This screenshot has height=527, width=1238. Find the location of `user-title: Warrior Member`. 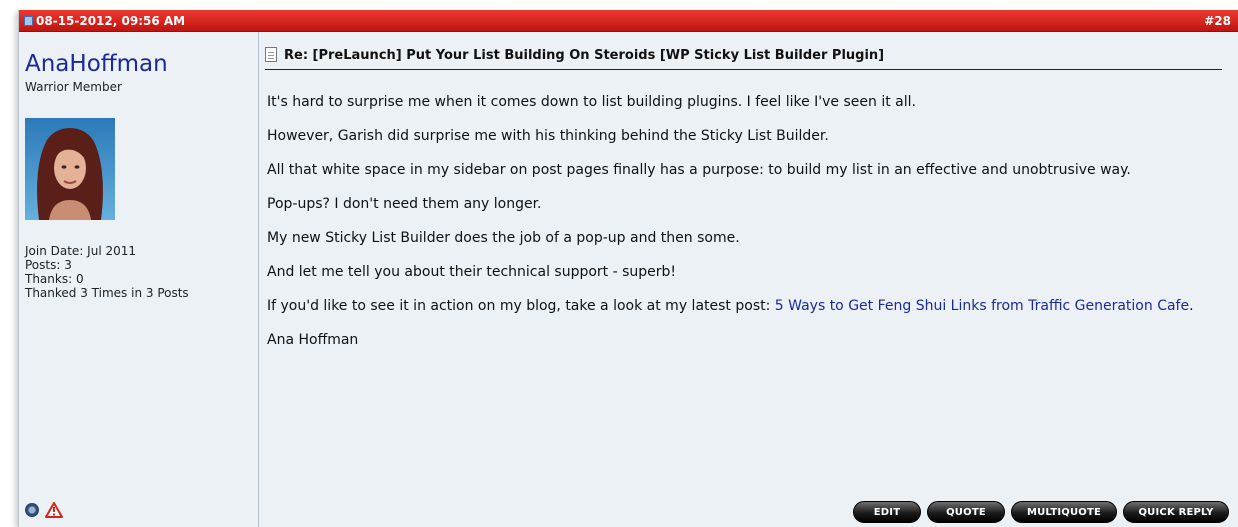

user-title: Warrior Member is located at coordinates (73, 87).